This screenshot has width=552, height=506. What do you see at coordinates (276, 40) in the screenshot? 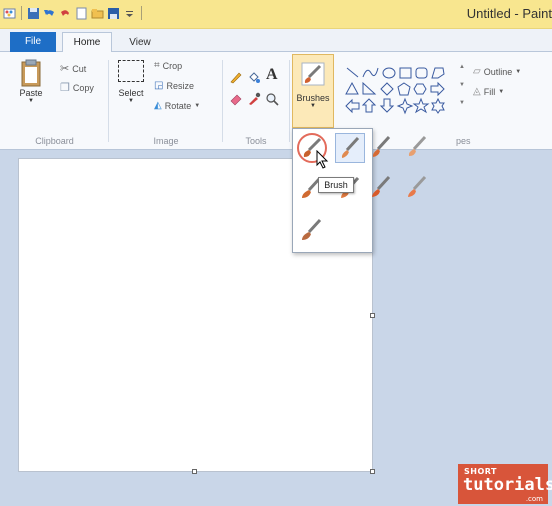
I see `ribbon-tabs: File Home View` at bounding box center [276, 40].